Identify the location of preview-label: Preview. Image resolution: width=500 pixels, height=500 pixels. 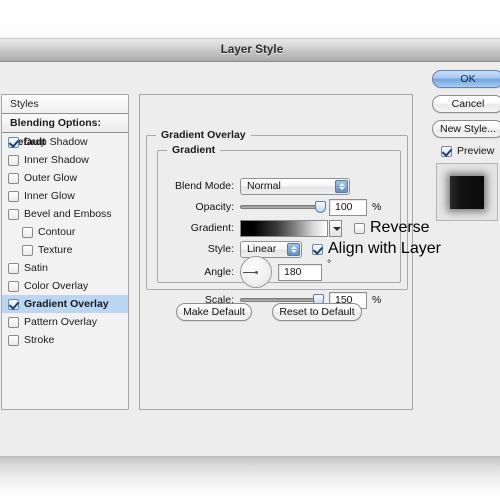
(476, 151).